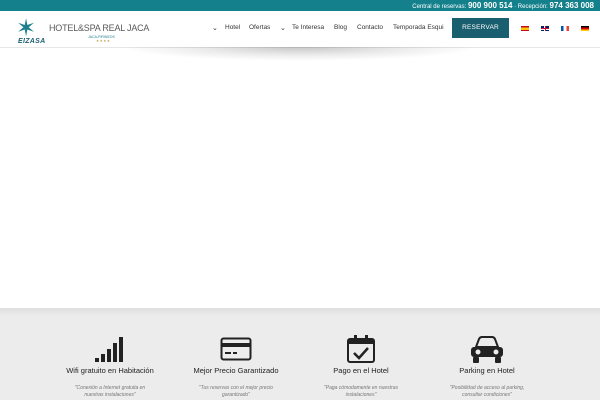 This screenshot has width=600, height=400. I want to click on central-label: Central de reservas:, so click(439, 7).